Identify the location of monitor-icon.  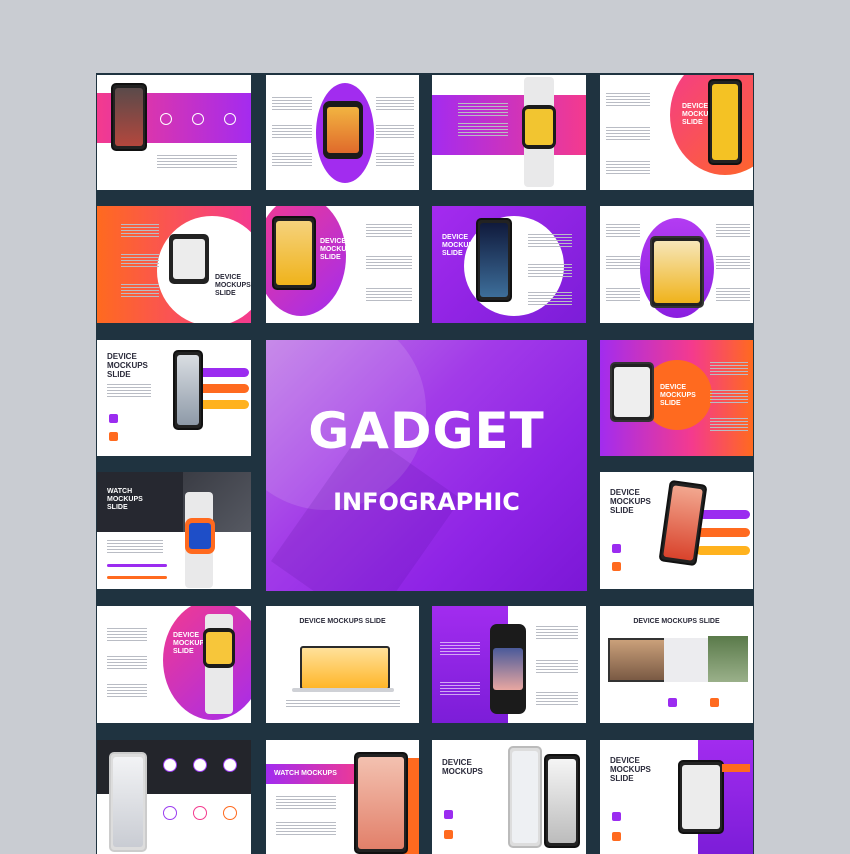
(638, 660).